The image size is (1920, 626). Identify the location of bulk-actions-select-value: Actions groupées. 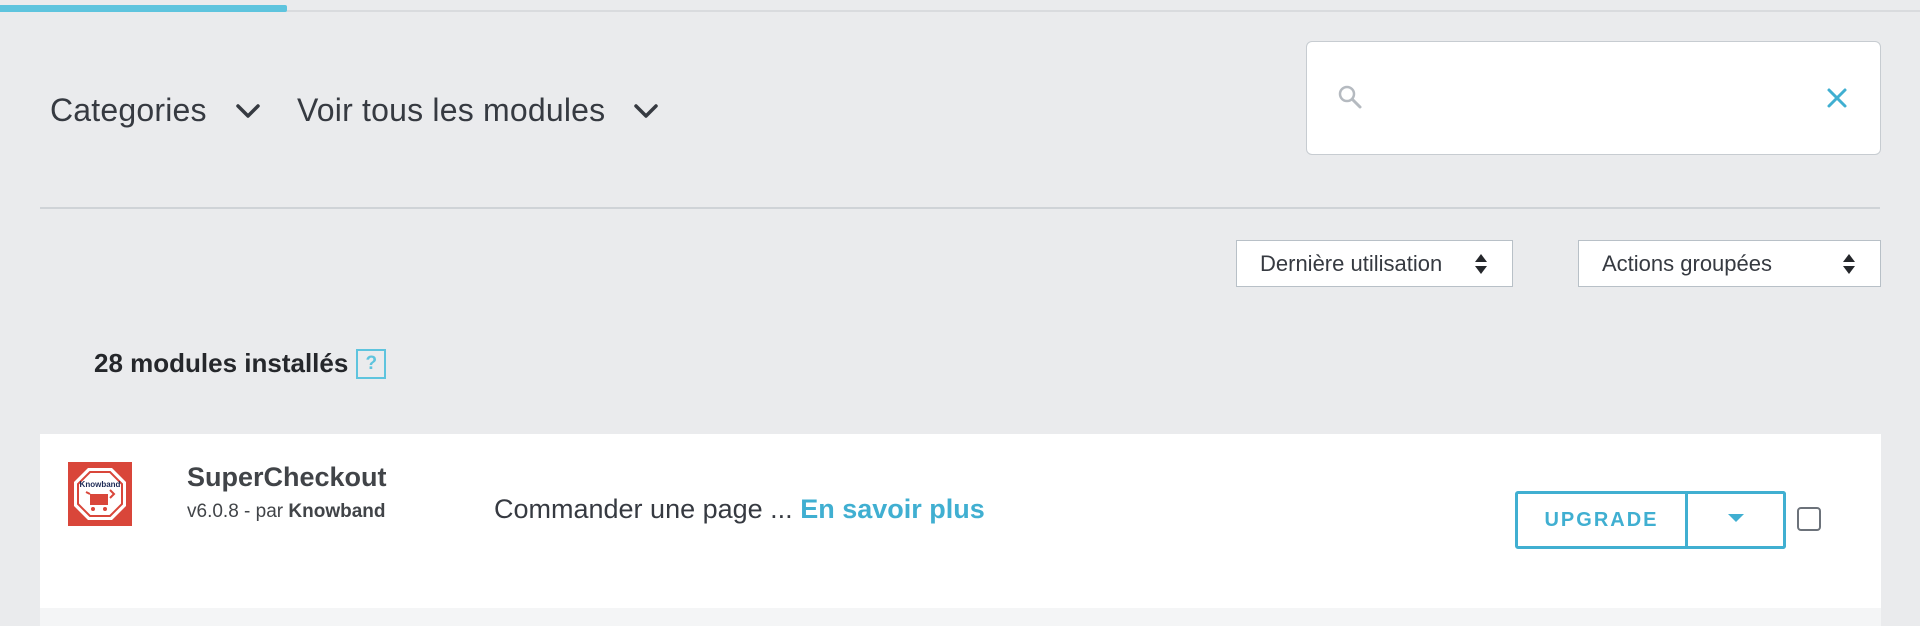
(1687, 263).